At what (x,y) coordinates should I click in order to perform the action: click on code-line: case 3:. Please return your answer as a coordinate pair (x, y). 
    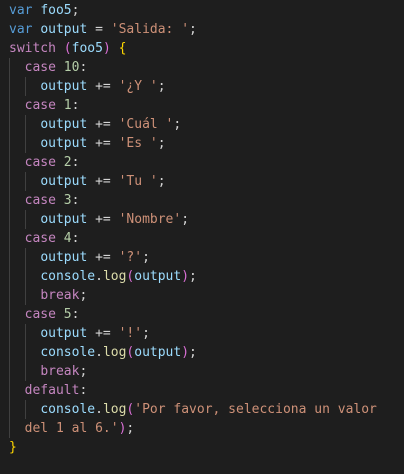
    Looking at the image, I should click on (193, 200).